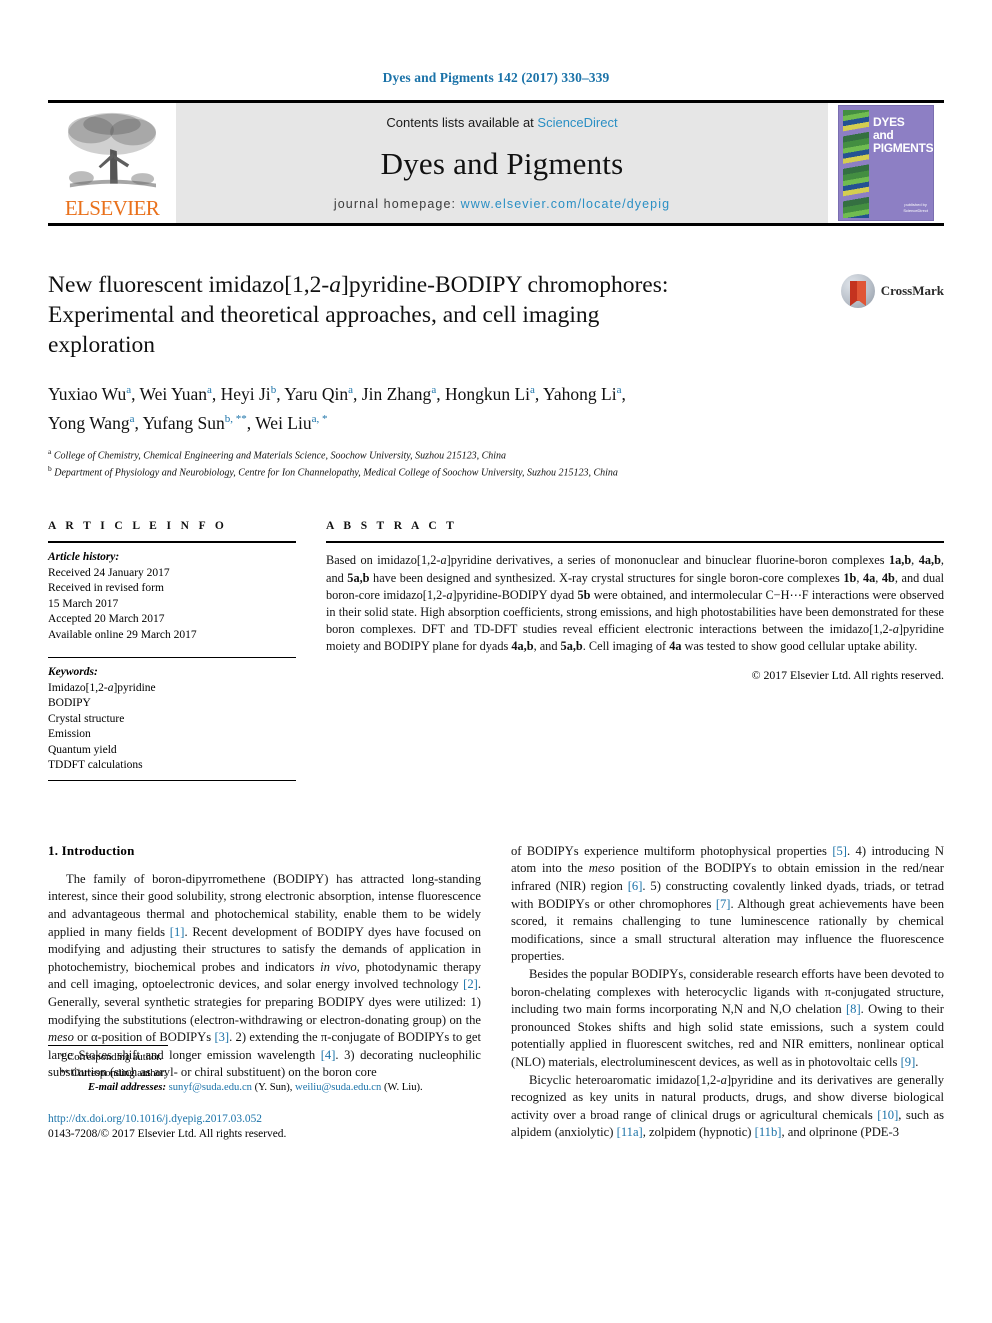 This screenshot has height=1323, width=992. I want to click on keyword-5: TDDFT calculations, so click(95, 765).